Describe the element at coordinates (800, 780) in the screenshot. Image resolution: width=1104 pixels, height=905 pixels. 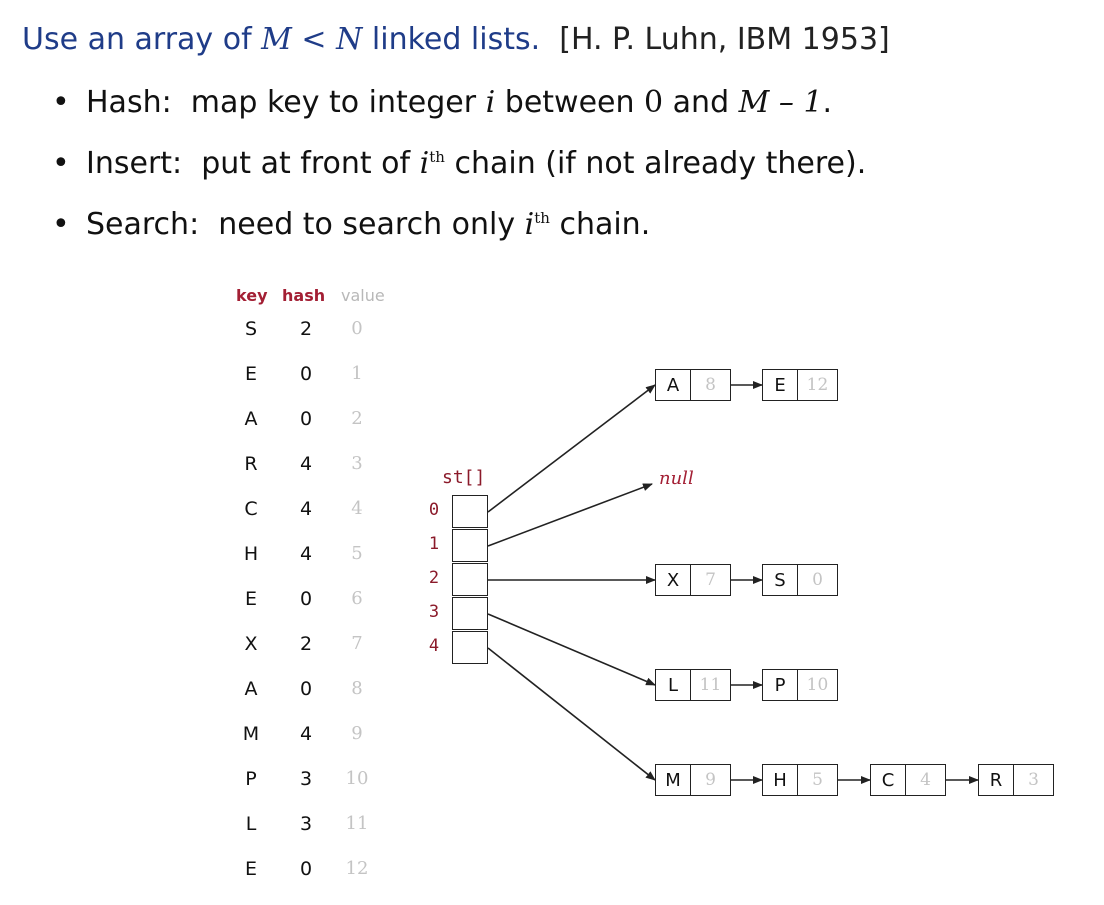
I see `chain-node: H5` at that location.